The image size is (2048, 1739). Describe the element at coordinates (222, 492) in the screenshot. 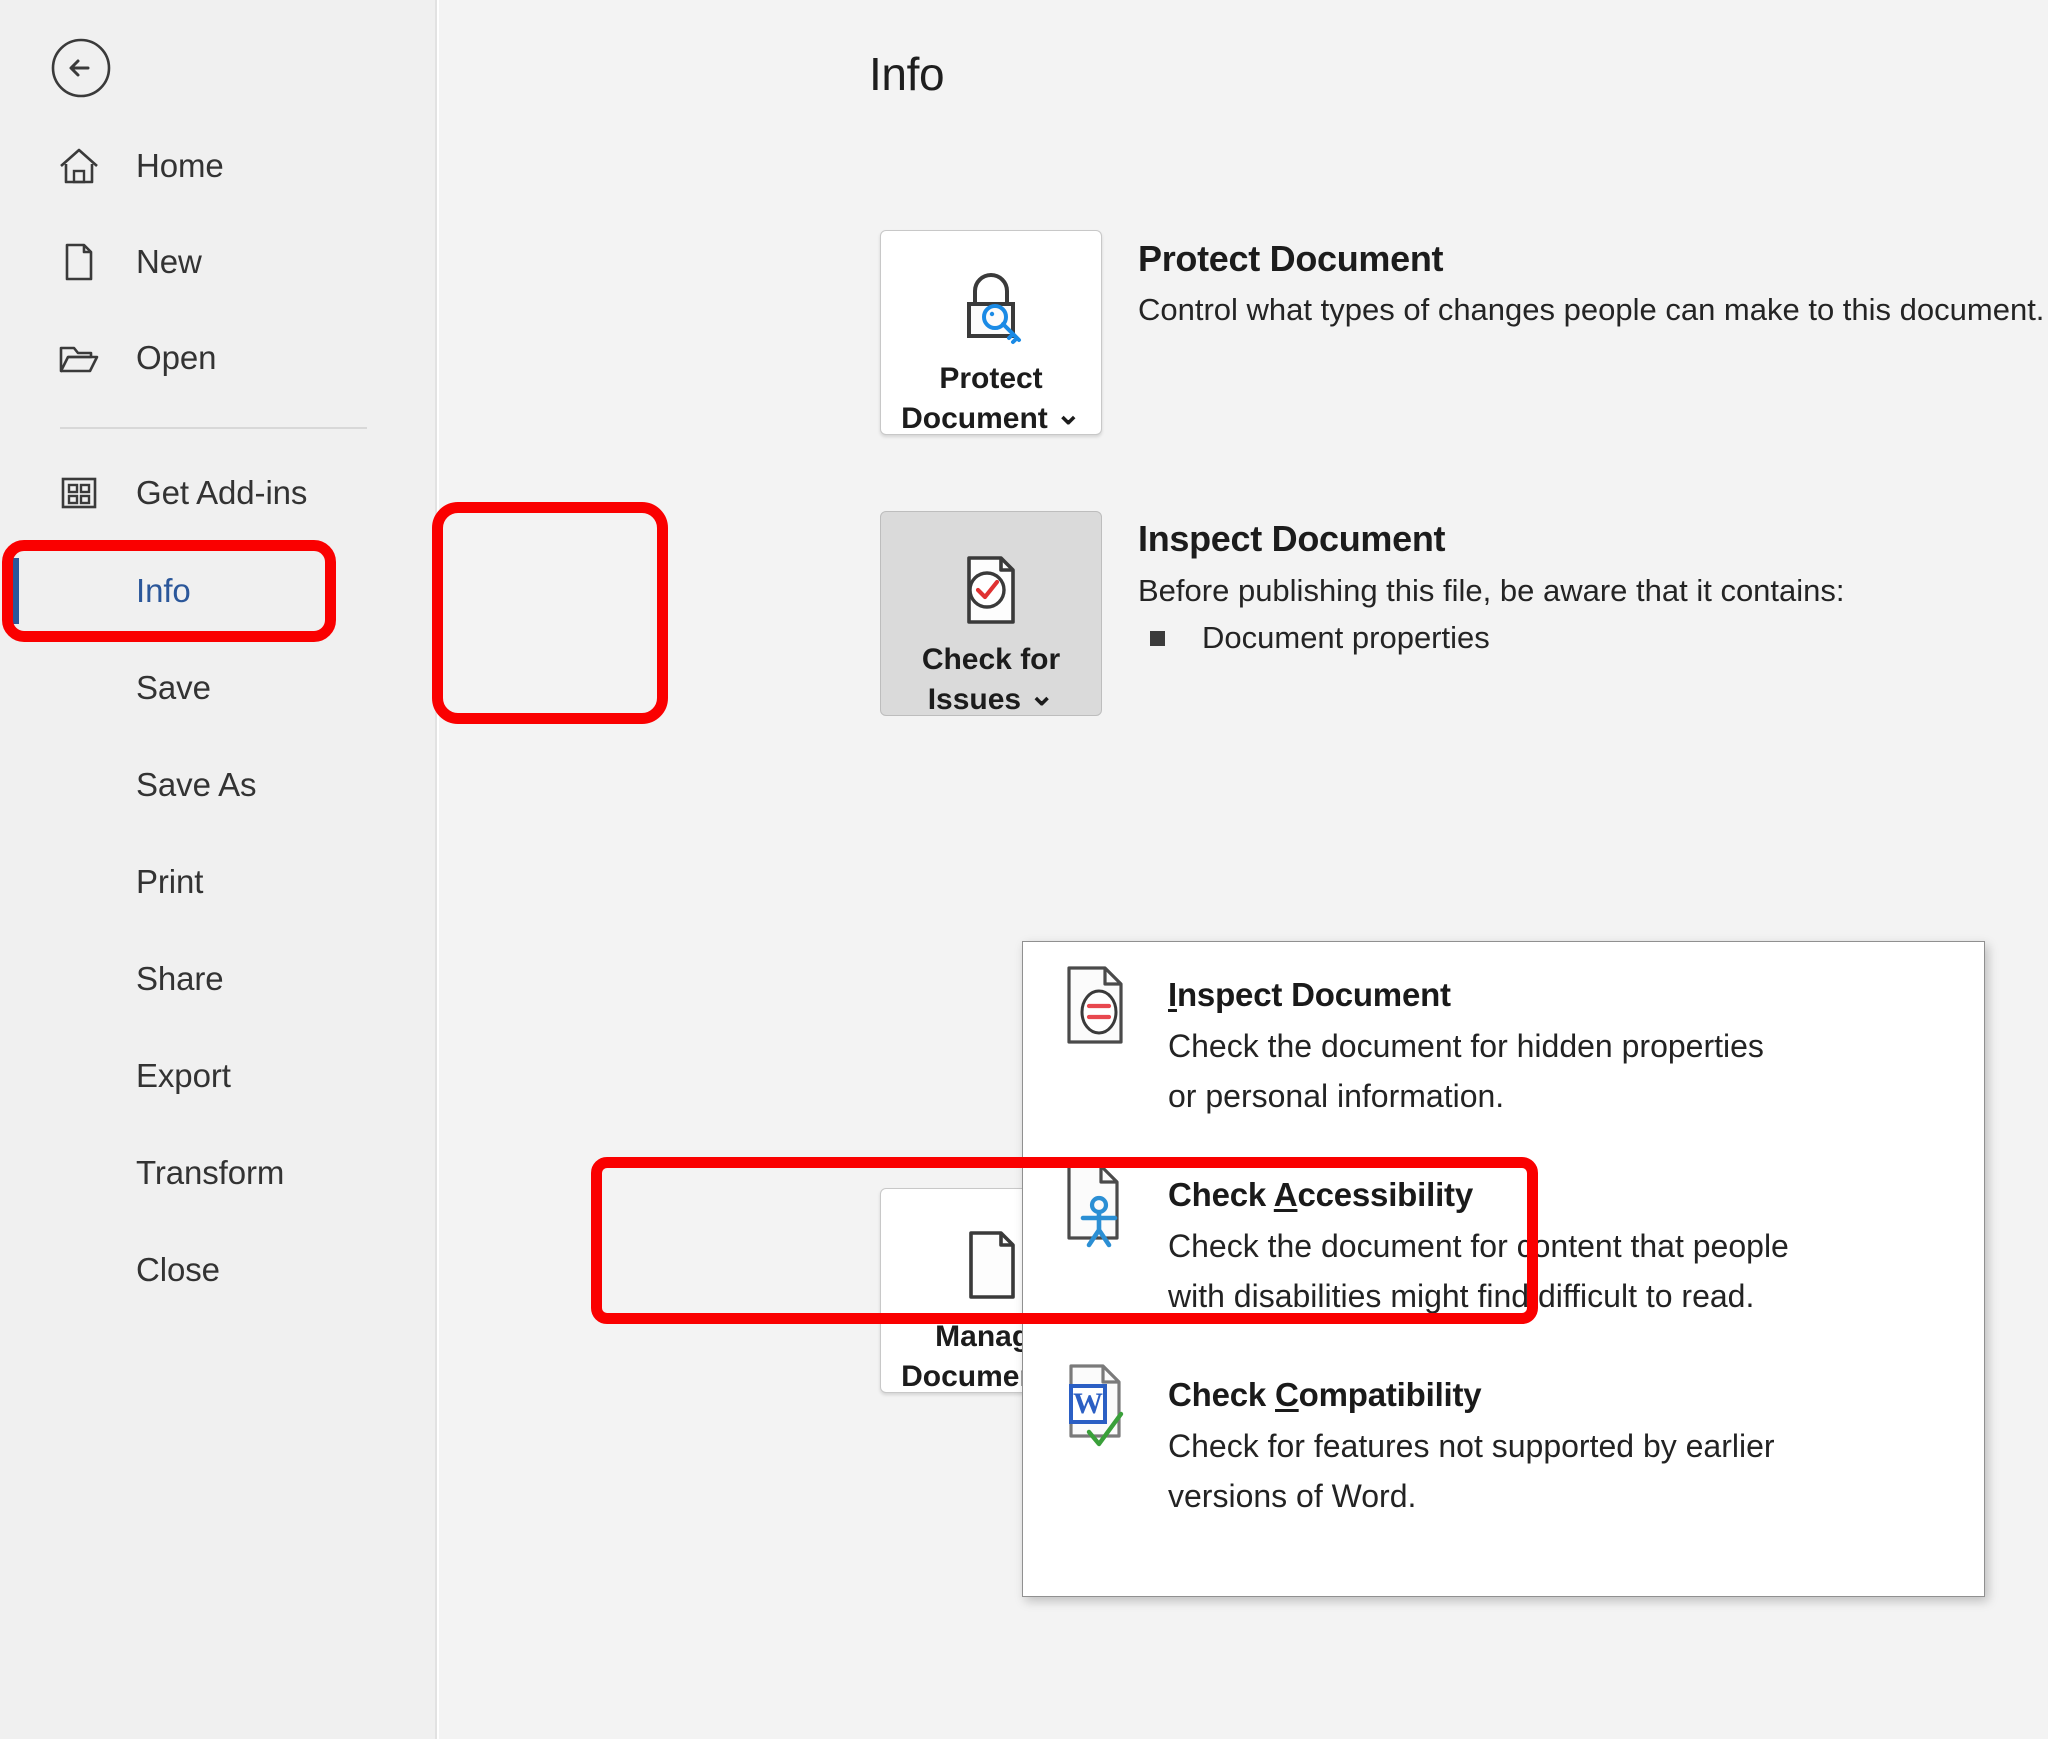

I see `sidebar-item-label: Get Add-ins` at that location.